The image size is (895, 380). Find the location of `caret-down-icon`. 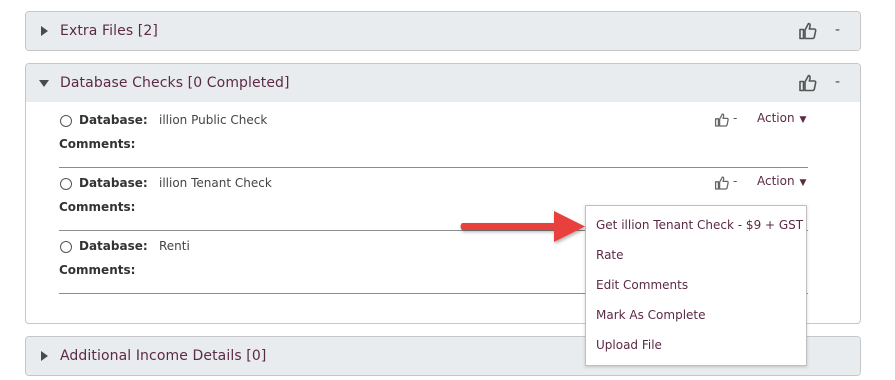

caret-down-icon is located at coordinates (44, 83).